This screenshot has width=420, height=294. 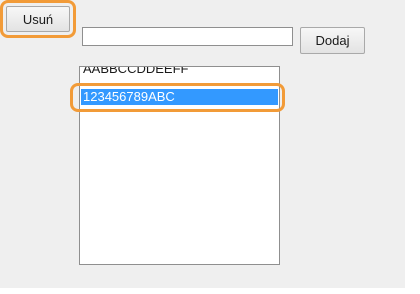 What do you see at coordinates (332, 40) in the screenshot?
I see `add-button: Dodaj` at bounding box center [332, 40].